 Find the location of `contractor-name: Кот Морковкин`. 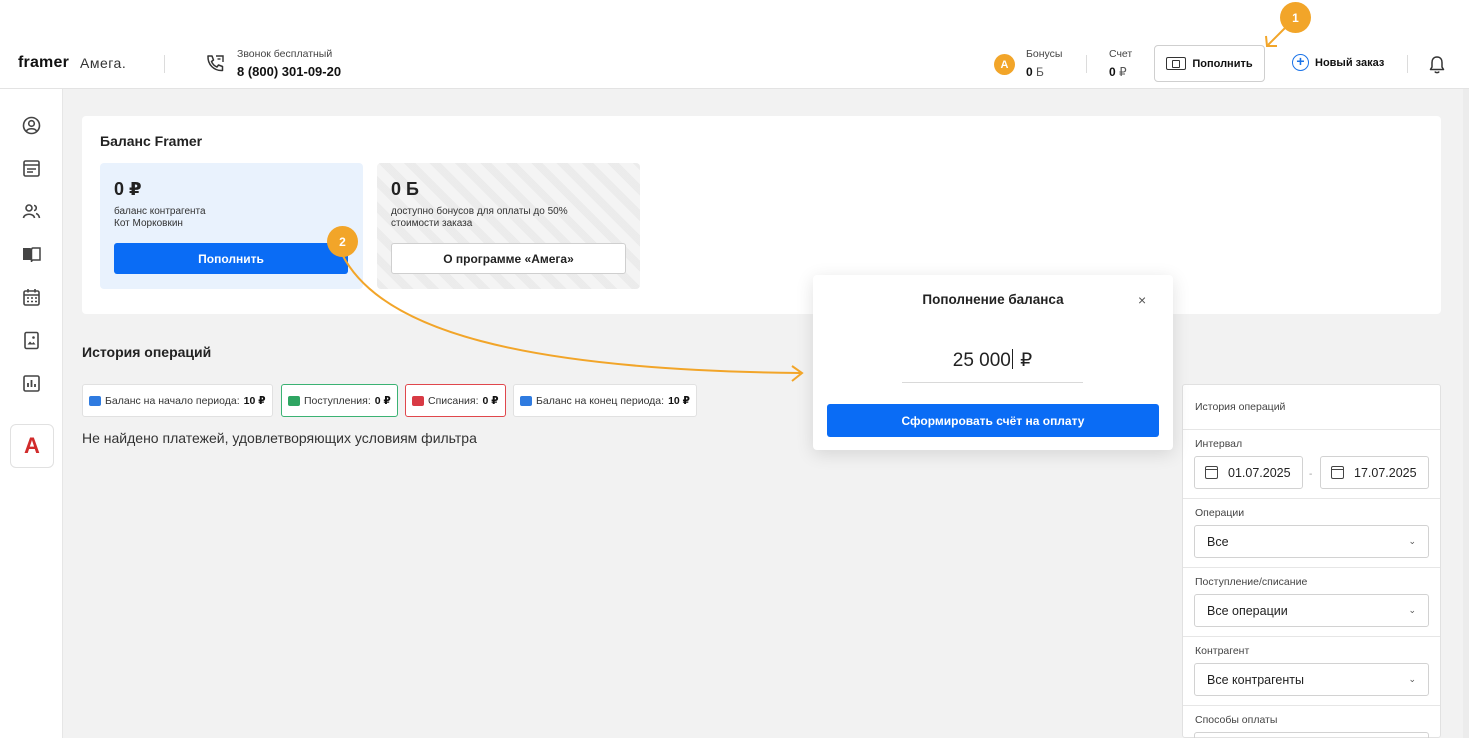

contractor-name: Кот Морковкин is located at coordinates (148, 223).